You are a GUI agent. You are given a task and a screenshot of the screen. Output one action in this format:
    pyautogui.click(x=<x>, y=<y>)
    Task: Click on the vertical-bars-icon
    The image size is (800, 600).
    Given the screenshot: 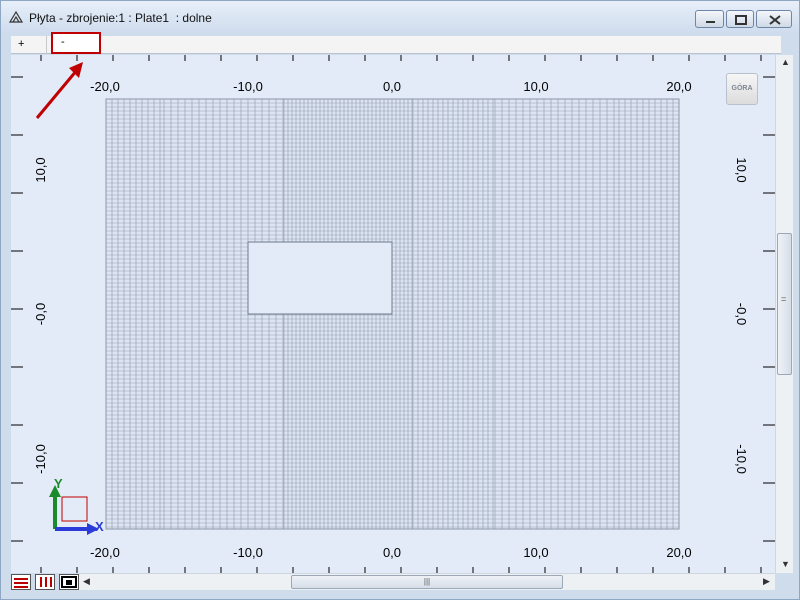 What is the action you would take?
    pyautogui.click(x=46, y=582)
    